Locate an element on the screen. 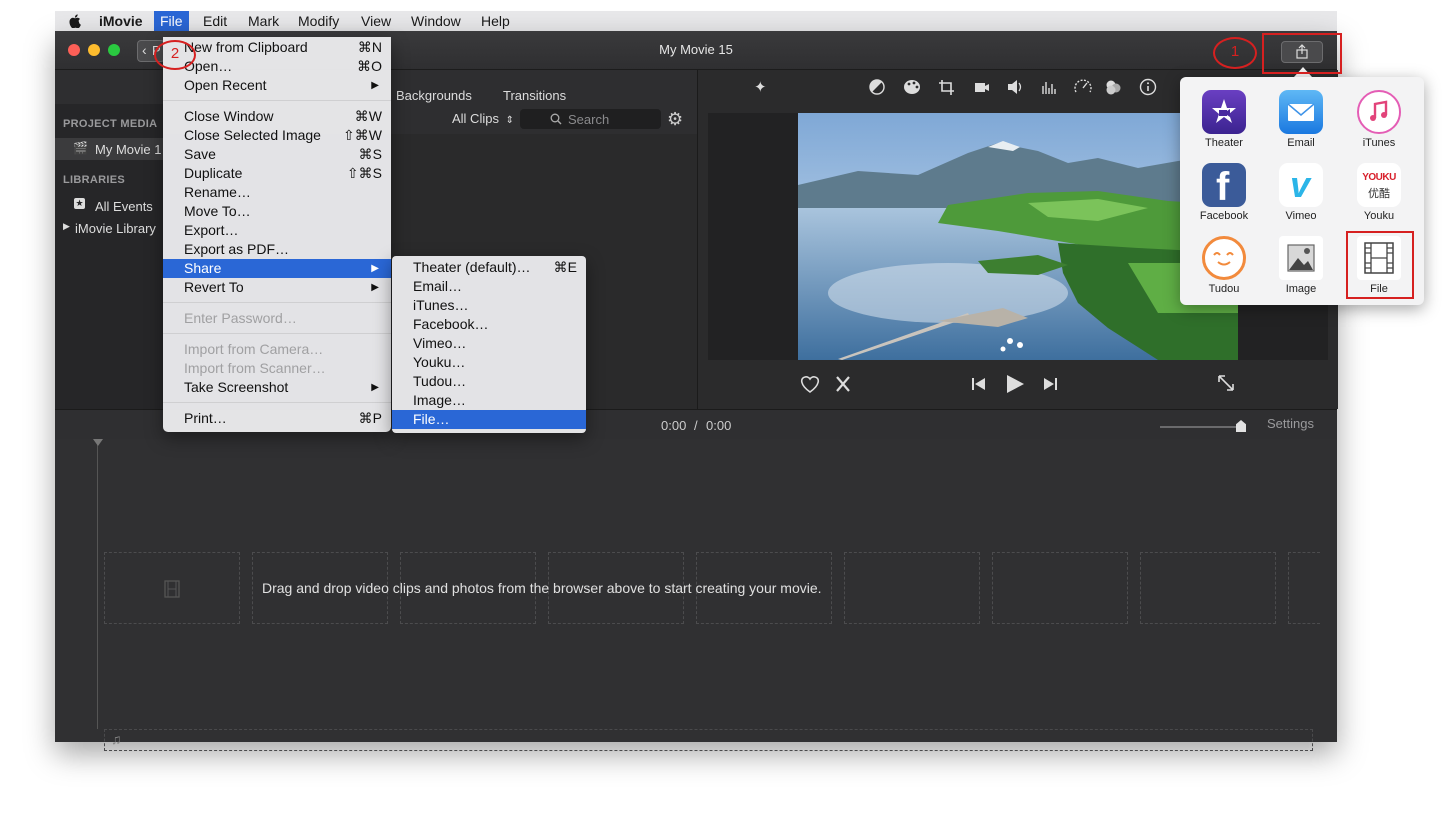 The height and width of the screenshot is (822, 1454). facebook-label: Facebook is located at coordinates (1224, 216).